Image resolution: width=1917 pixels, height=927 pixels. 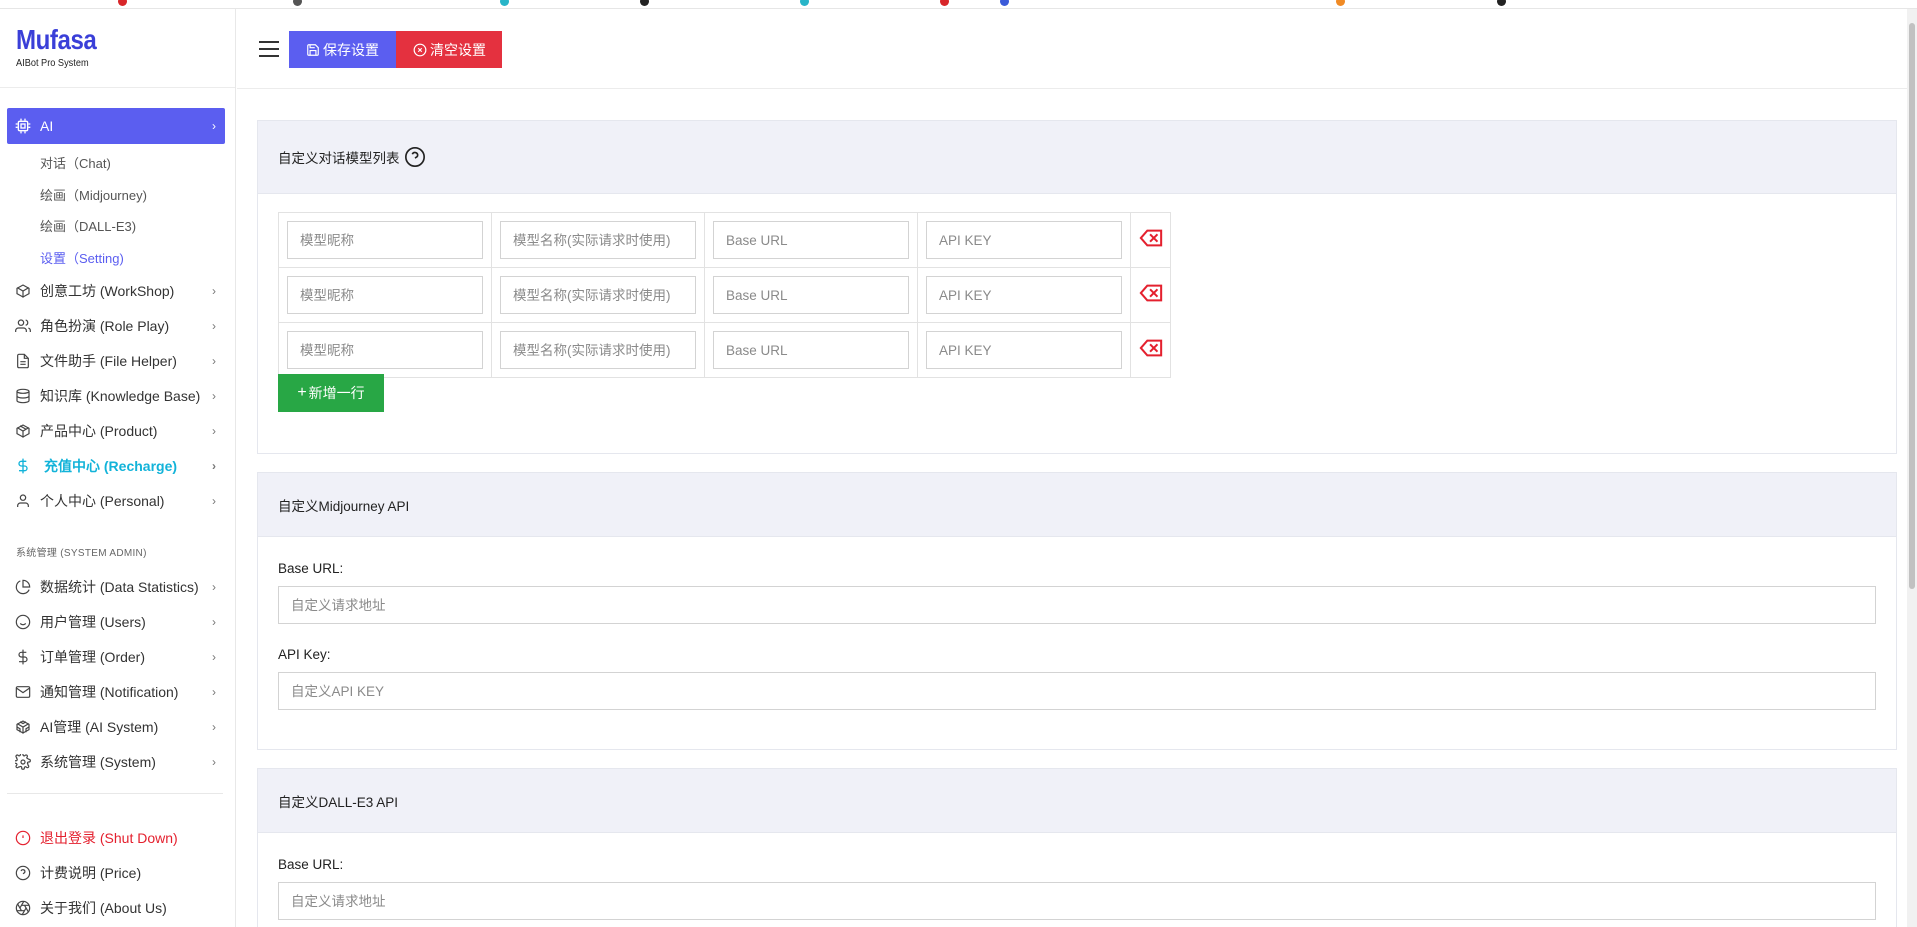 I want to click on mj-api-key-input, so click(x=1077, y=691).